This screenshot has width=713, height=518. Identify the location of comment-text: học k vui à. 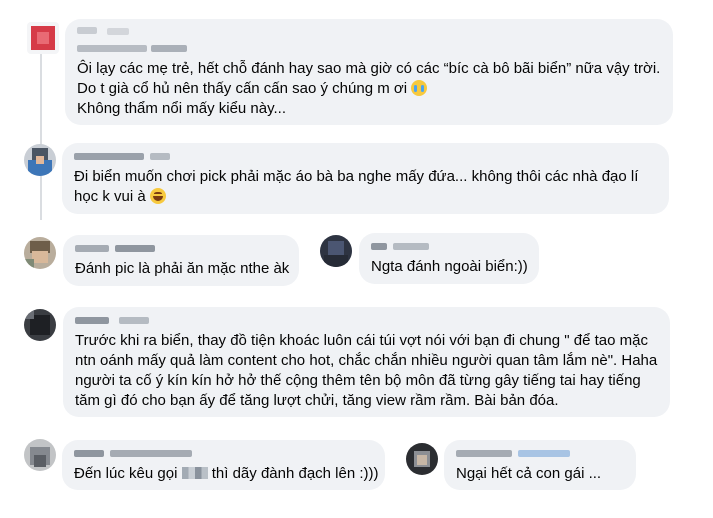
(120, 197).